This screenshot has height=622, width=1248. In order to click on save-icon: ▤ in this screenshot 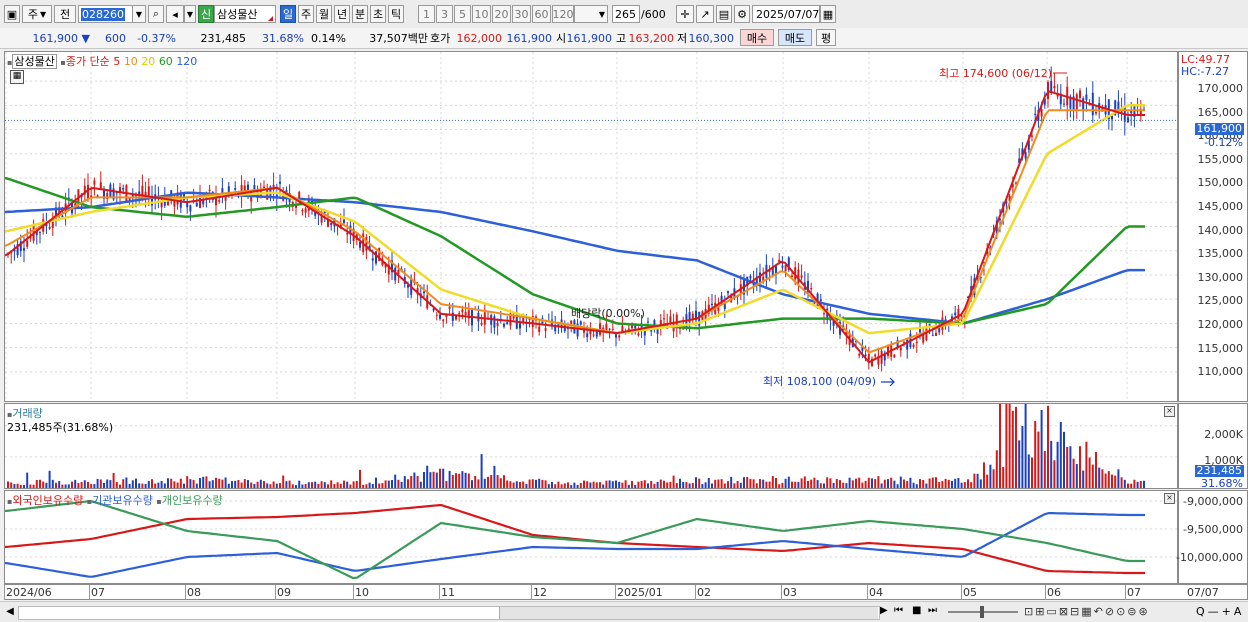, I will do `click(724, 14)`.